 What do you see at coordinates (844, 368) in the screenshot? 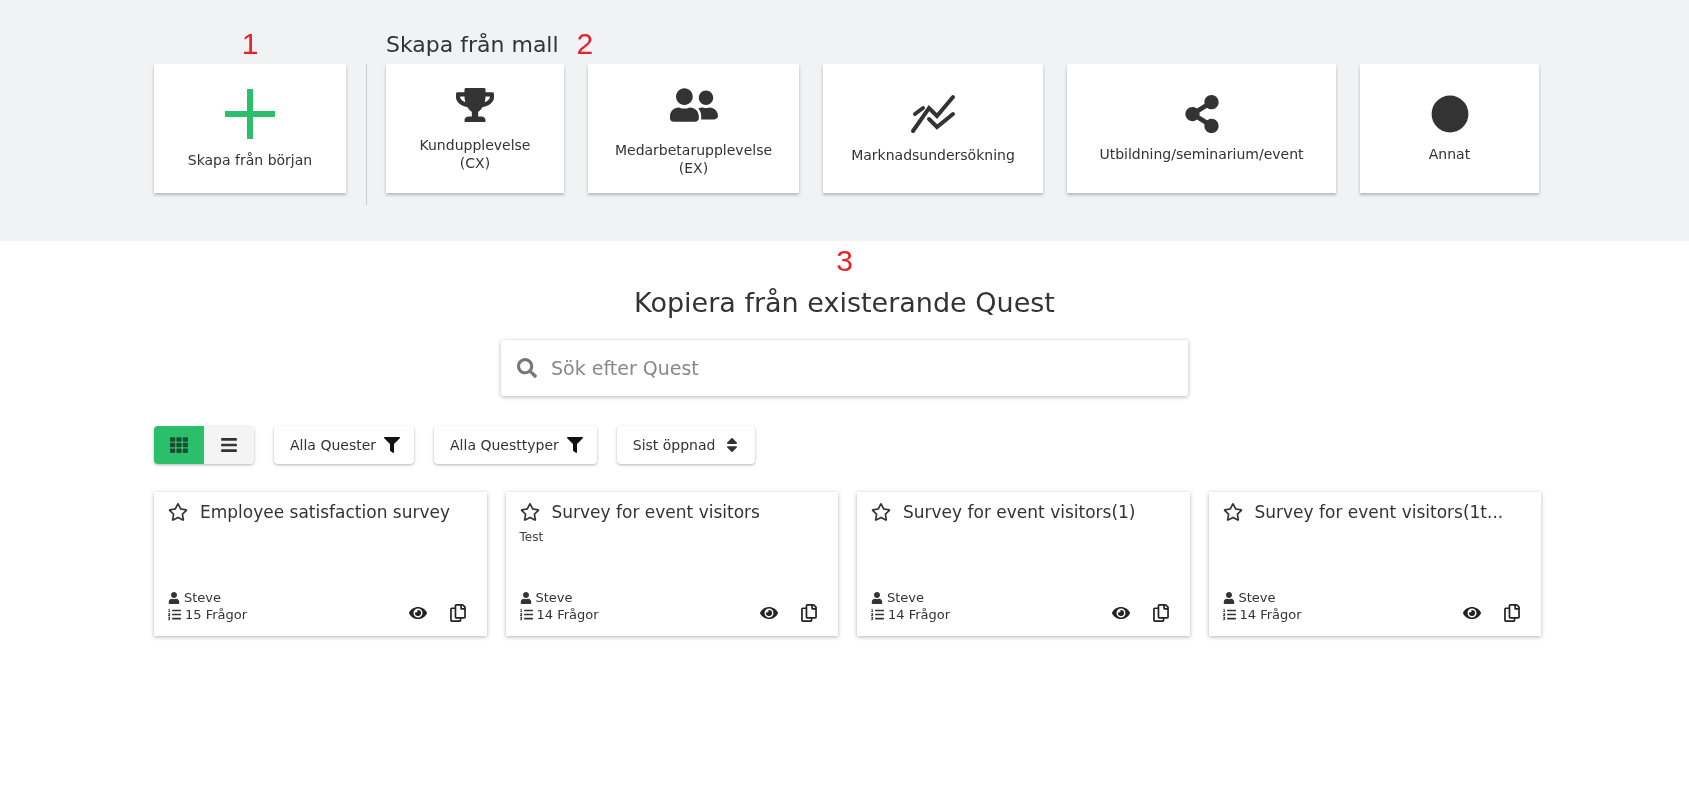
I see `search-field: Sök efter Quest` at bounding box center [844, 368].